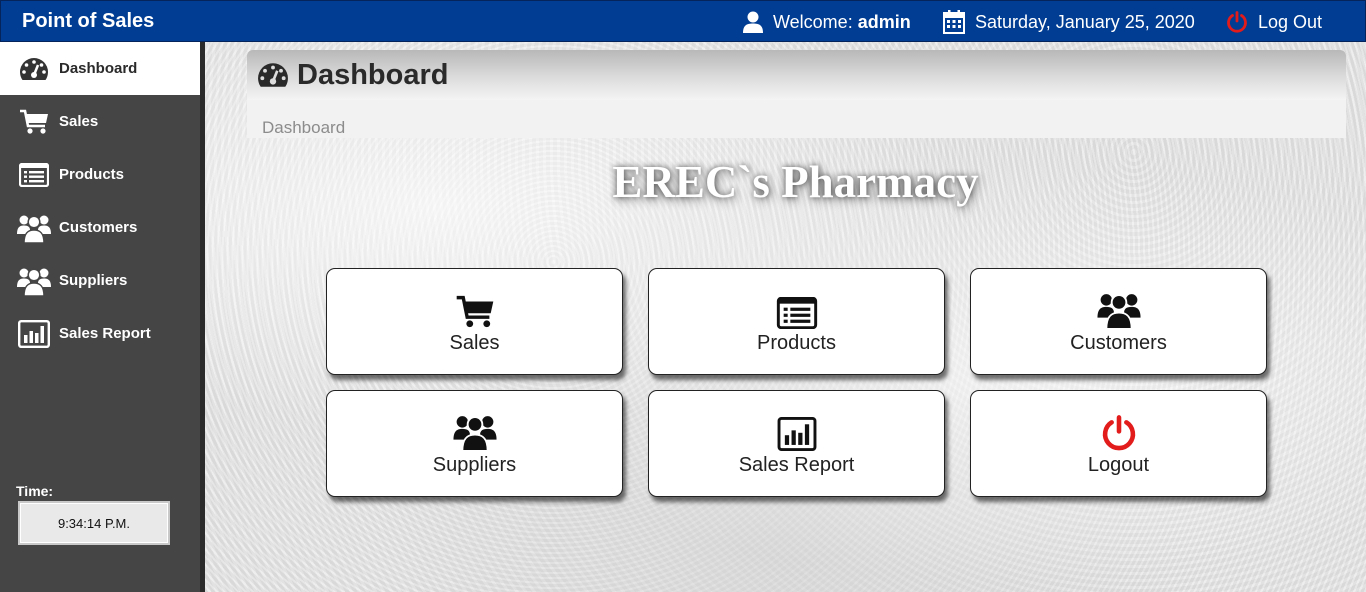 This screenshot has width=1366, height=592. What do you see at coordinates (884, 21) in the screenshot?
I see `username: admin` at bounding box center [884, 21].